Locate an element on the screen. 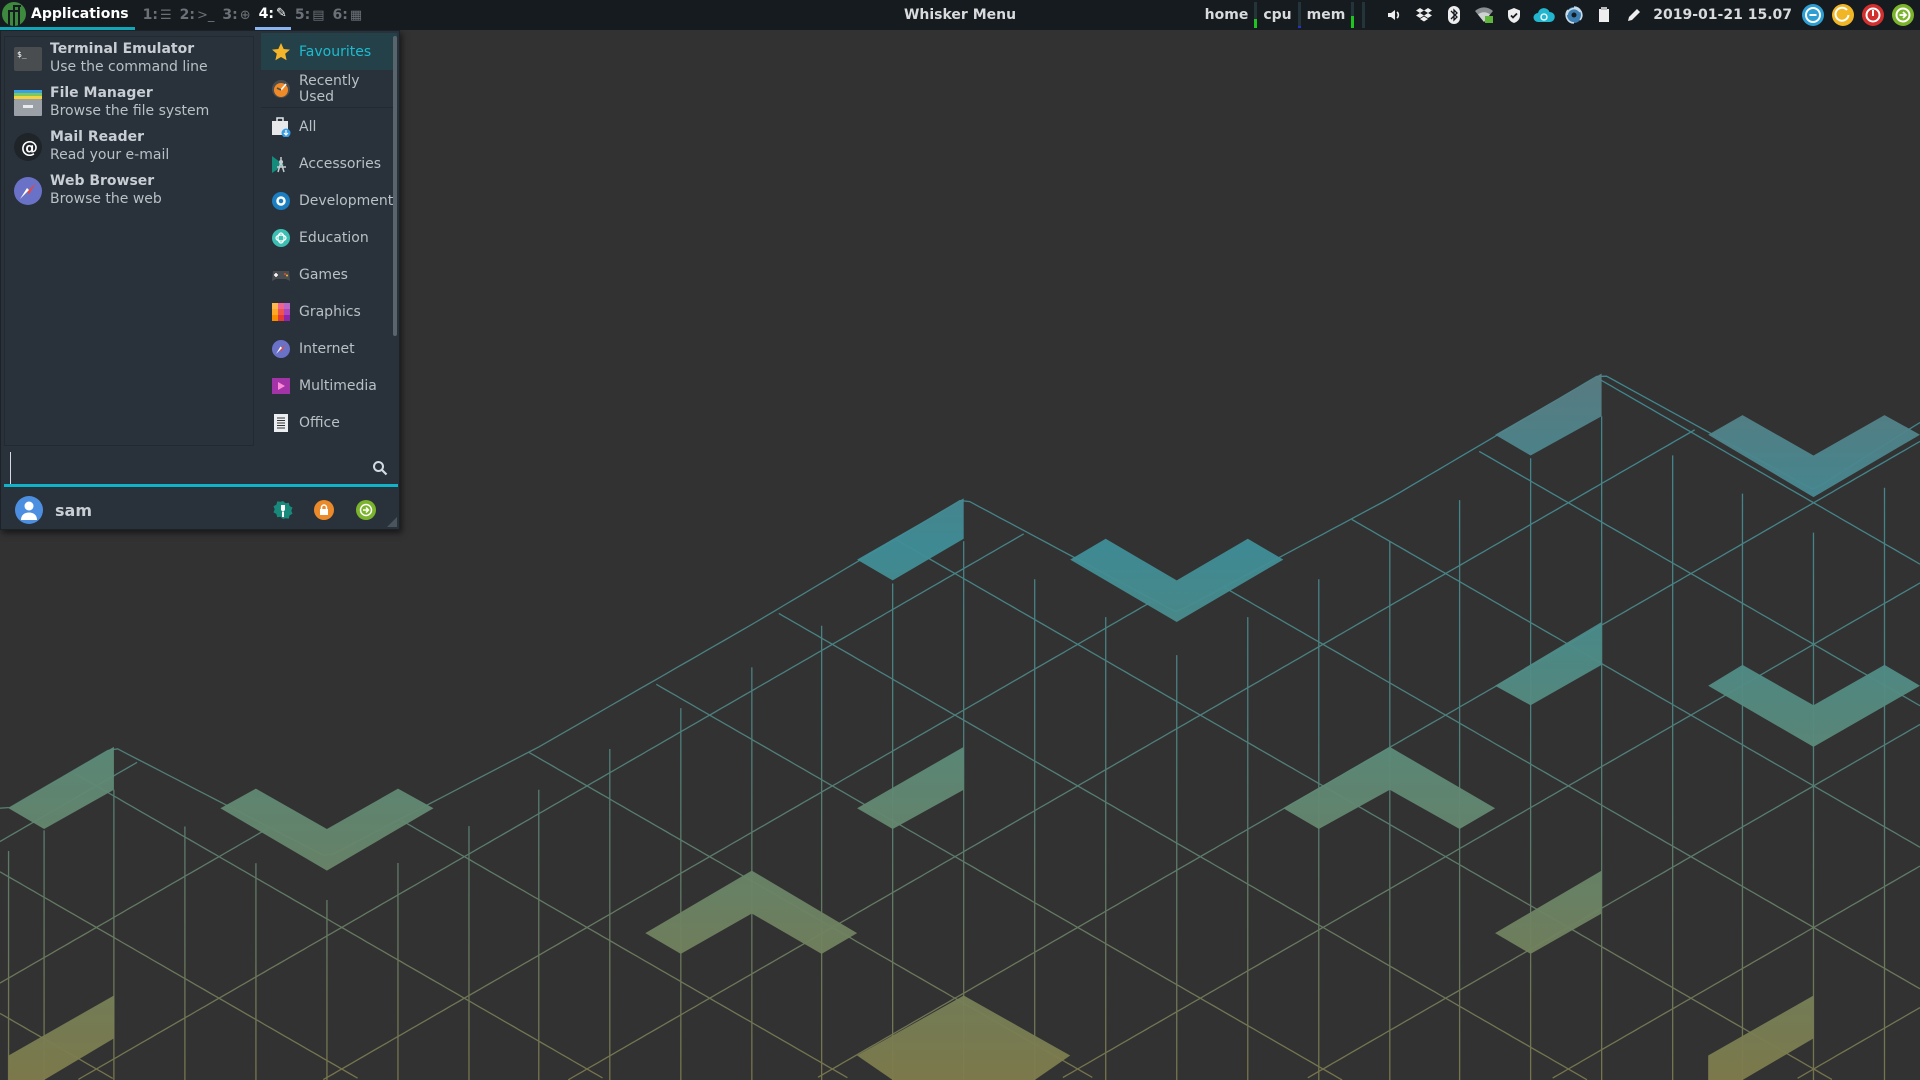 Image resolution: width=1920 pixels, height=1080 pixels. favourite-item: @ Mail Reader Read your e-mail is located at coordinates (129, 147).